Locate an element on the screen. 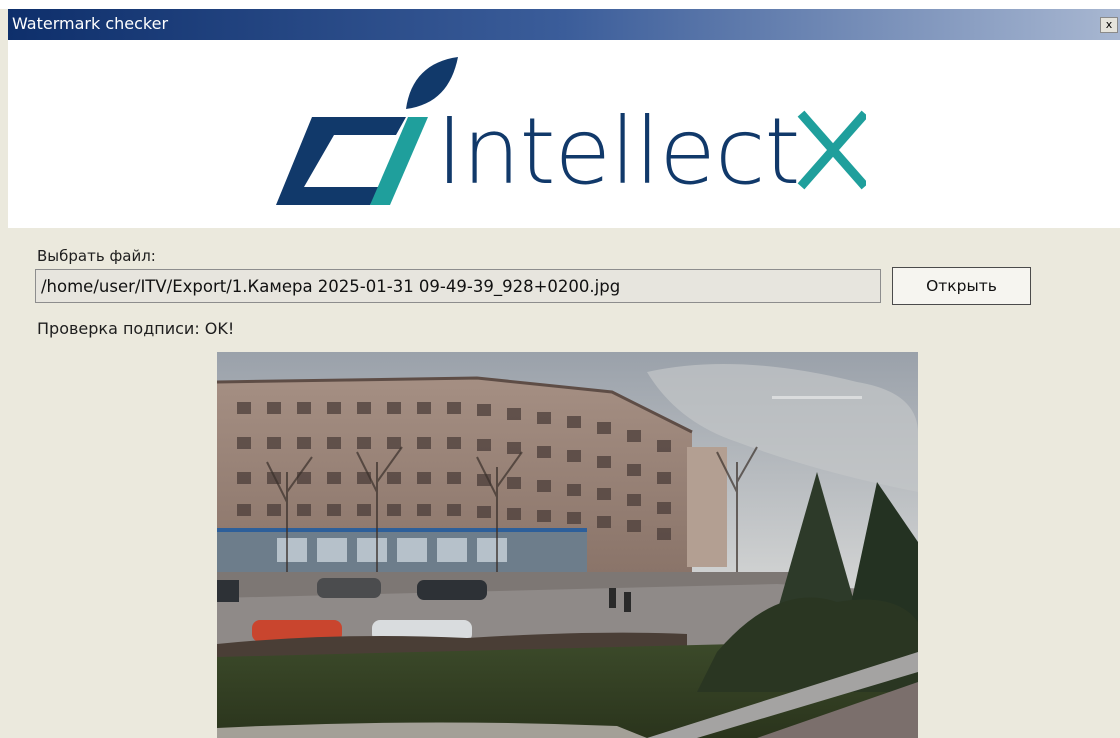 The height and width of the screenshot is (738, 1120). open-button: Открыть is located at coordinates (961, 286).